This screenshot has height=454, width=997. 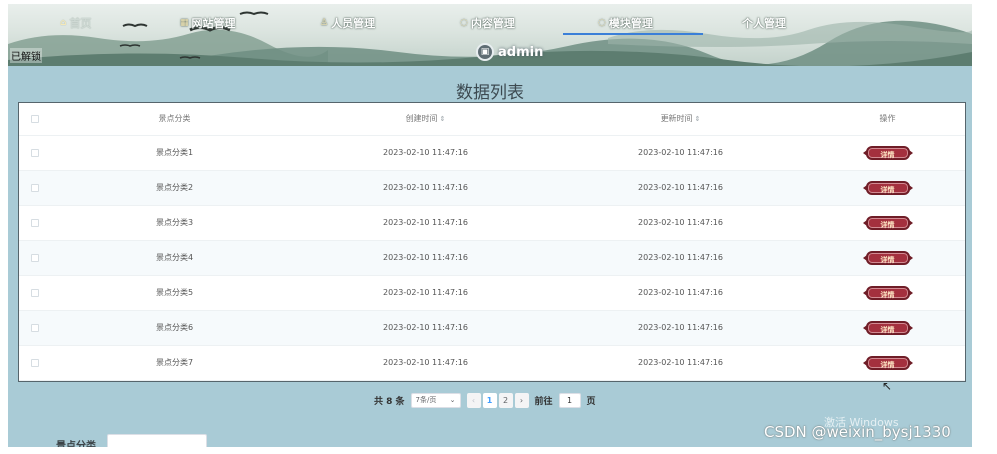 I want to click on page-button-1: 1, so click(x=489, y=400).